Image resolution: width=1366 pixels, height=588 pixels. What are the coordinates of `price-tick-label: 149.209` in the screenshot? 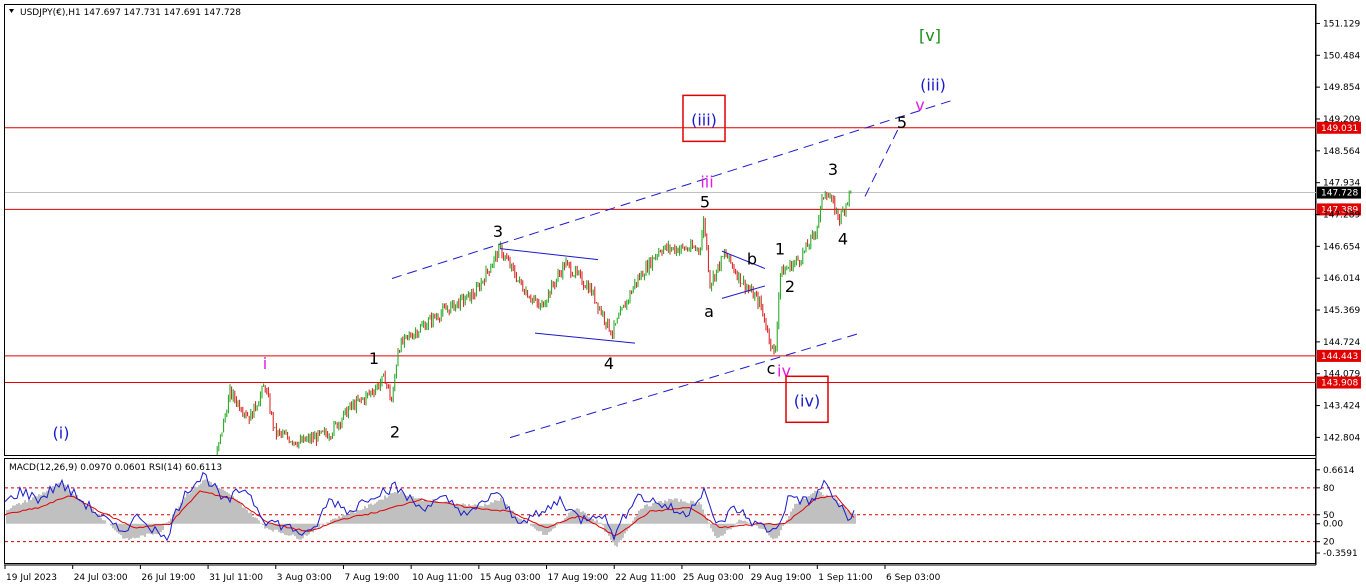 It's located at (1341, 120).